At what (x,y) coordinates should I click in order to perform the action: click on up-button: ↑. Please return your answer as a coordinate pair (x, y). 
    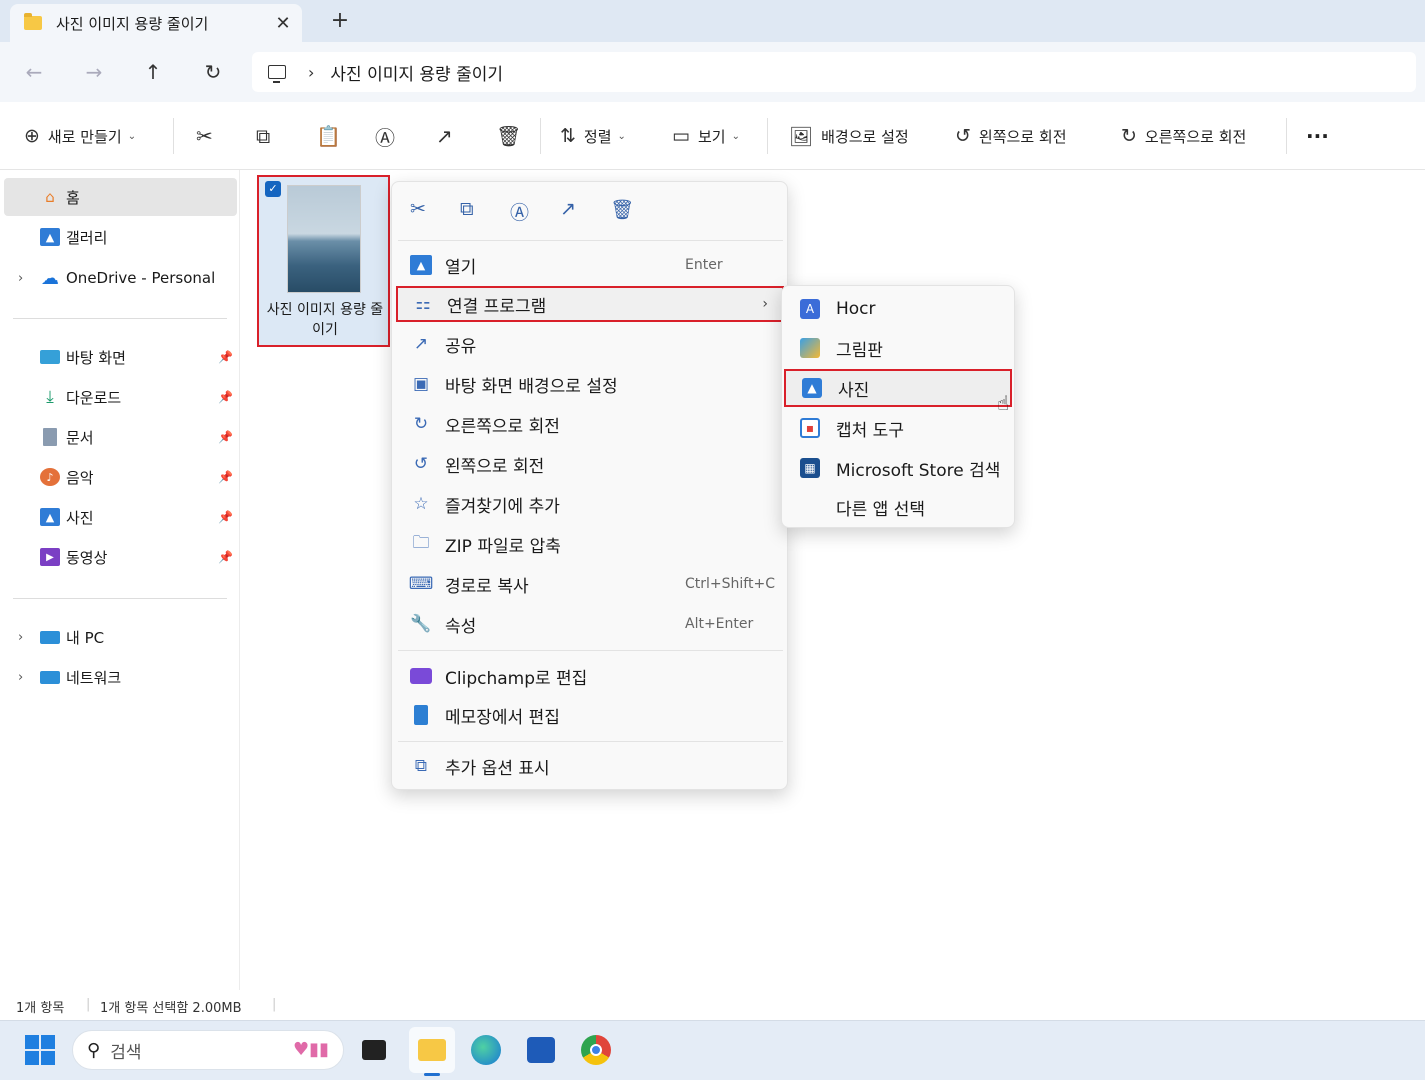
    Looking at the image, I should click on (153, 72).